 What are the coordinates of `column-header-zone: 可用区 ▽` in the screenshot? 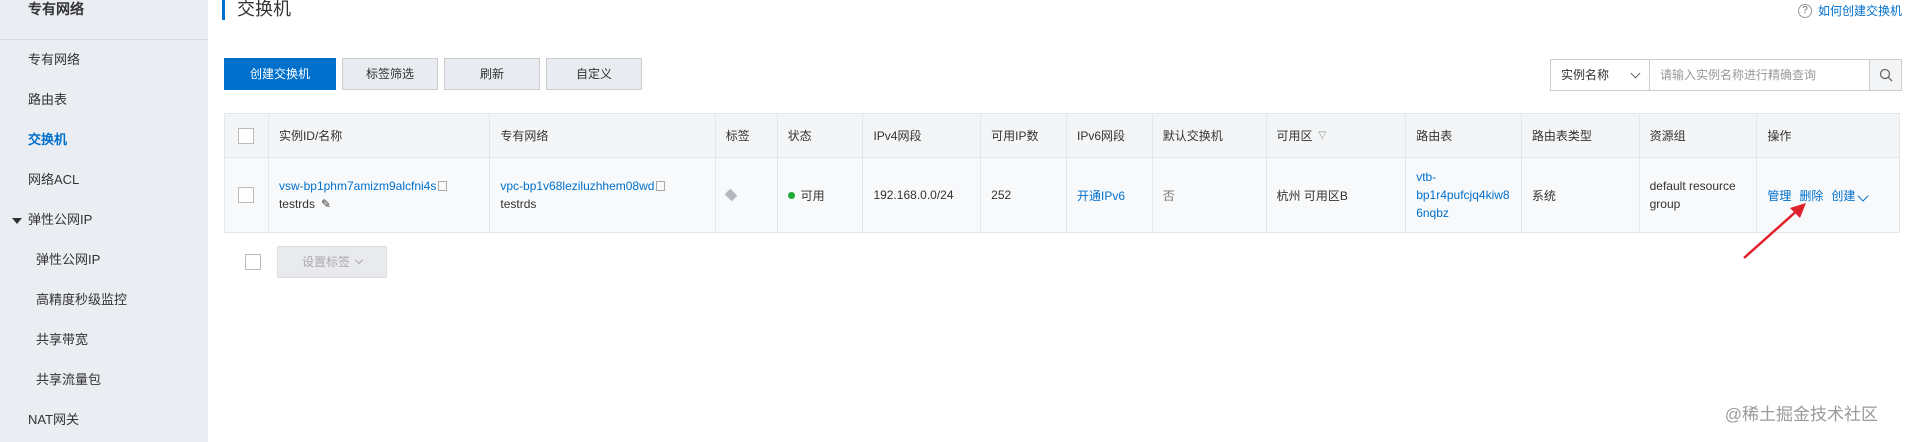 It's located at (1337, 135).